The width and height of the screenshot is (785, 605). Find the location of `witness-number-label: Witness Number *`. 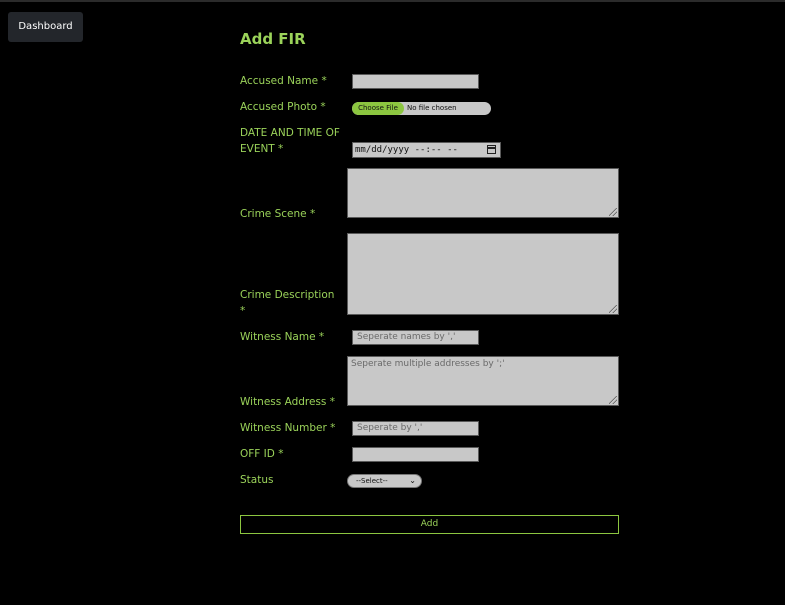

witness-number-label: Witness Number * is located at coordinates (288, 428).